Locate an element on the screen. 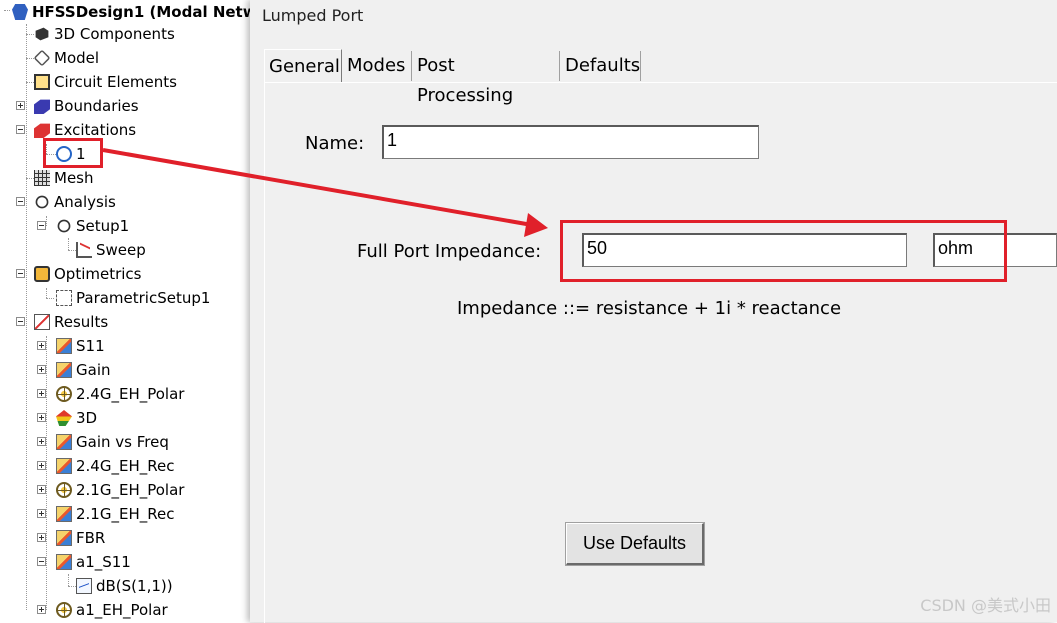 This screenshot has height=623, width=1057. watermark: CSDN @美式小田 is located at coordinates (985, 605).